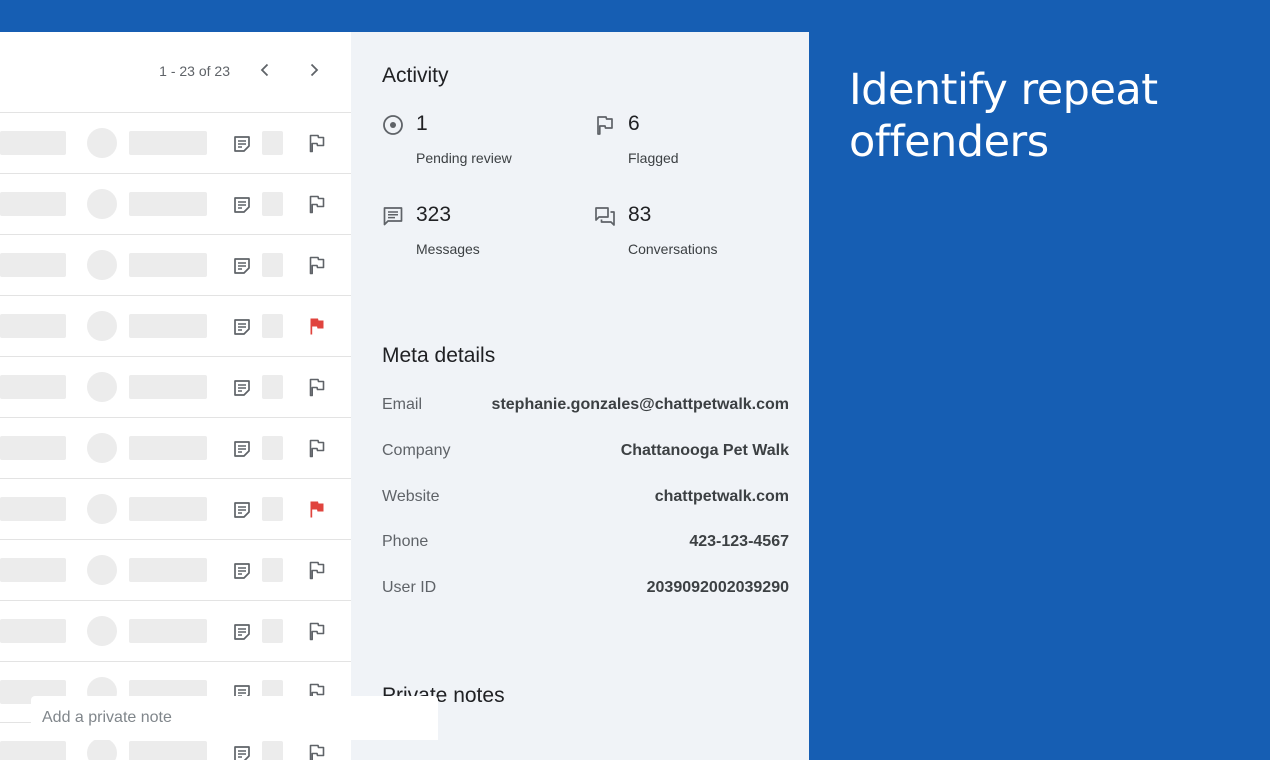  Describe the element at coordinates (653, 158) in the screenshot. I see `stat-label: Flagged` at that location.